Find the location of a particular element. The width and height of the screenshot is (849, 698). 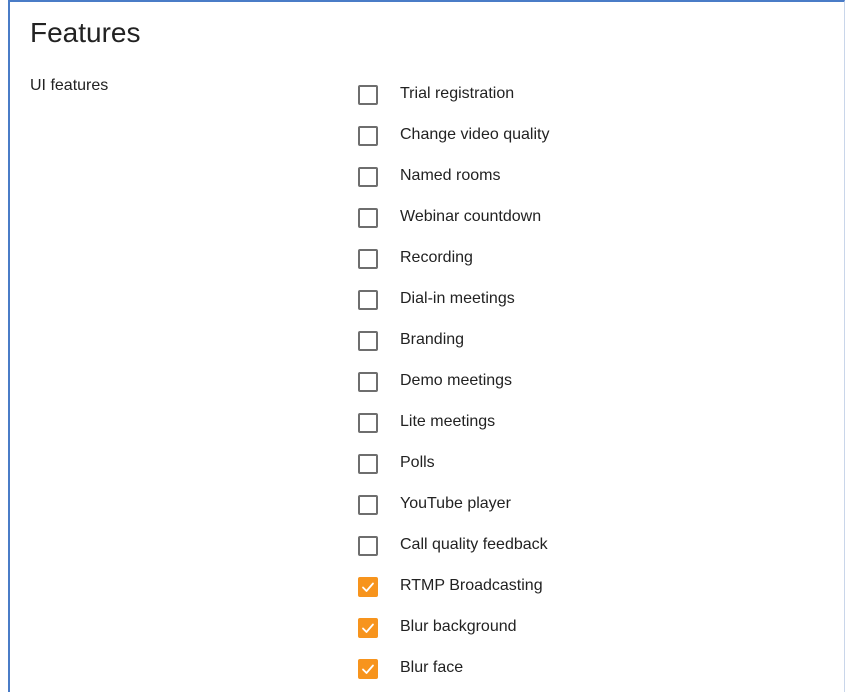

section-label-ui-features: UI features is located at coordinates (69, 85).